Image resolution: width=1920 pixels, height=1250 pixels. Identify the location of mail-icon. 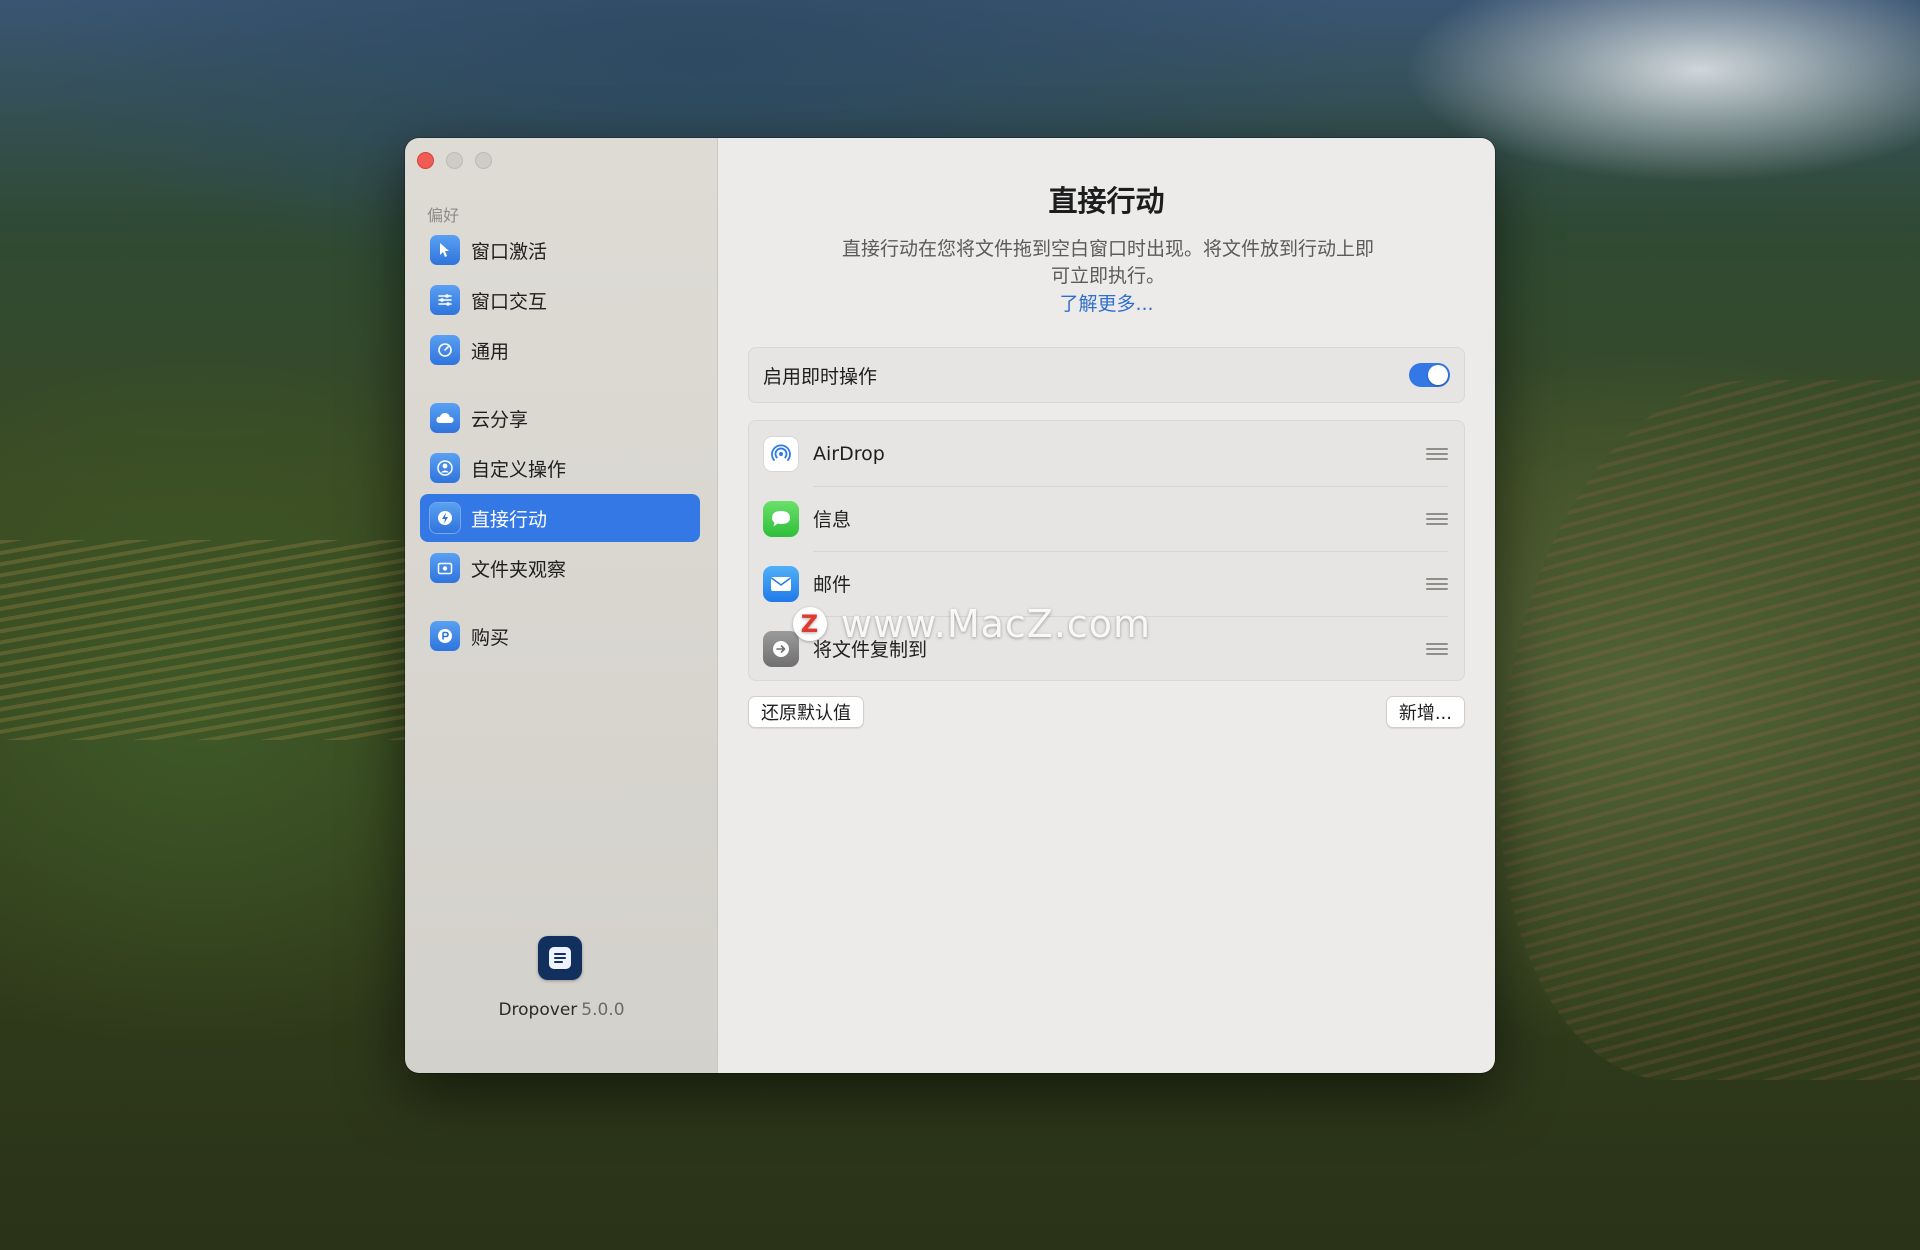
(781, 583).